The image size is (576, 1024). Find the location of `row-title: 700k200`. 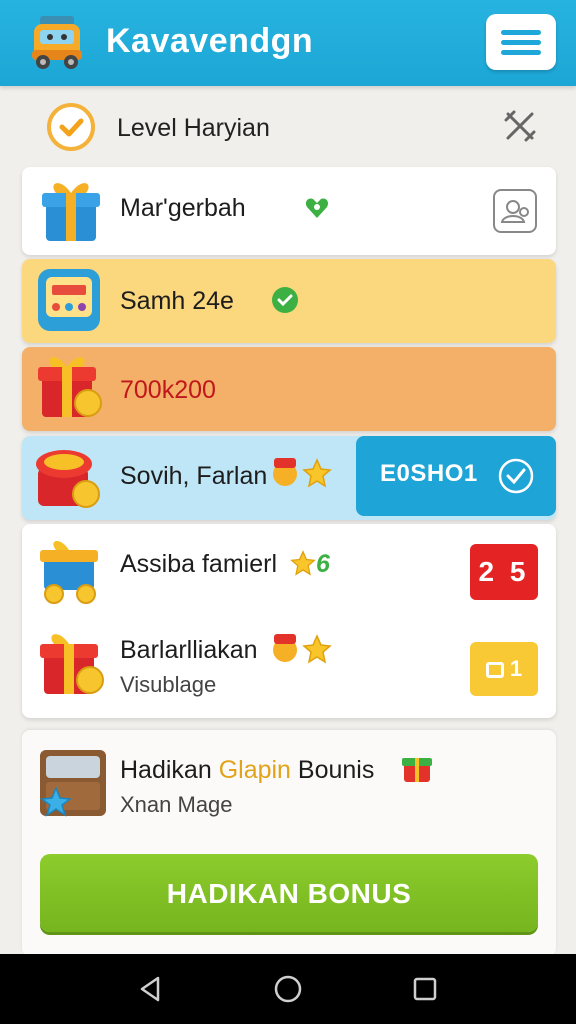

row-title: 700k200 is located at coordinates (168, 390).